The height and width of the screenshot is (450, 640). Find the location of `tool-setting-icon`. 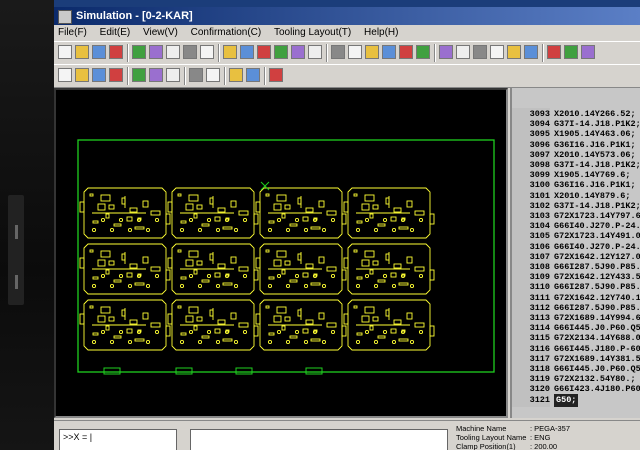

tool-setting-icon is located at coordinates (276, 75).